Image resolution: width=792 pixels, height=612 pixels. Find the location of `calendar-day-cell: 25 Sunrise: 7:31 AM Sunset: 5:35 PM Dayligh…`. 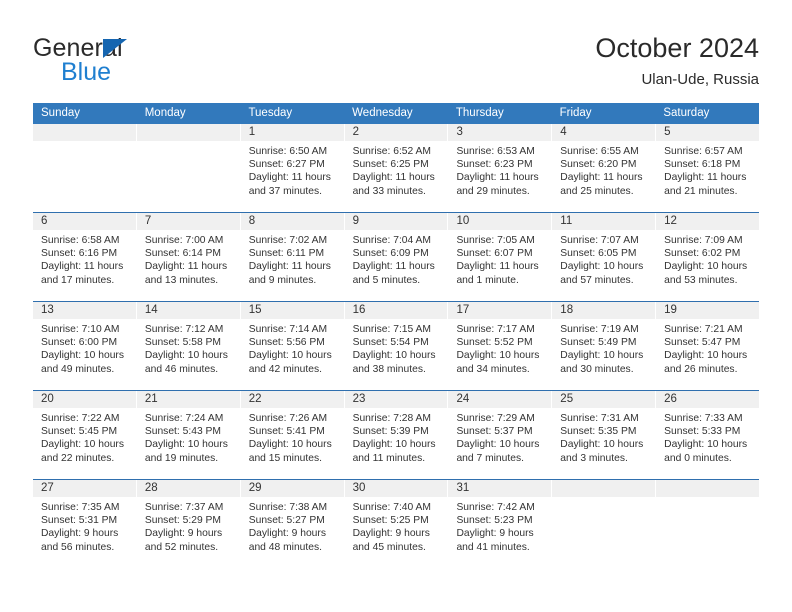

calendar-day-cell: 25 Sunrise: 7:31 AM Sunset: 5:35 PM Dayligh… is located at coordinates (604, 435).